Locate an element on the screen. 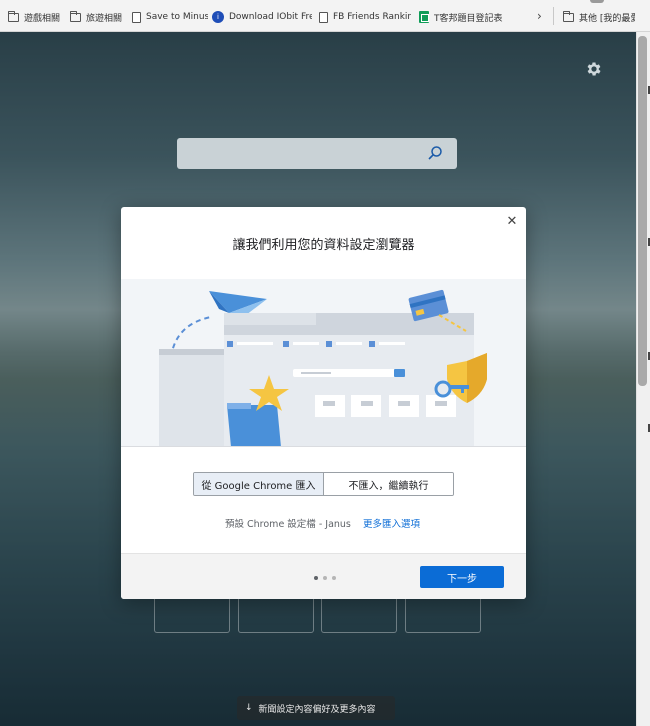  sheets-icon is located at coordinates (424, 17).